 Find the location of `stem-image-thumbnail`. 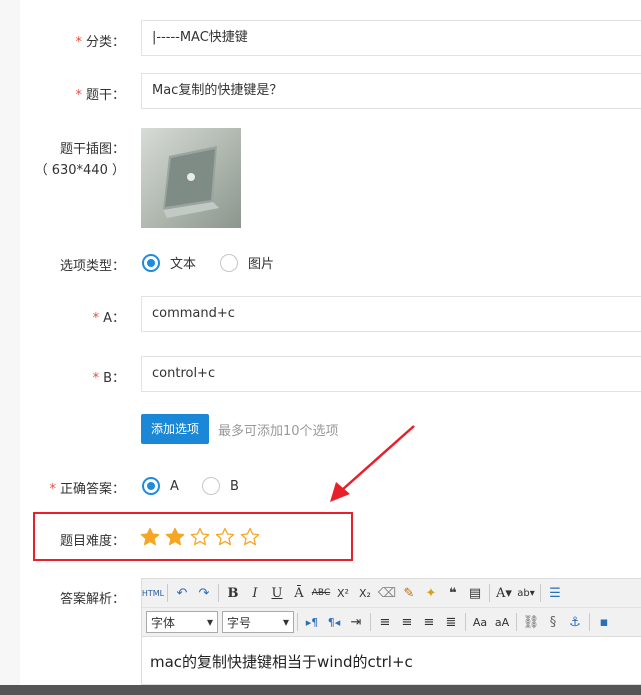

stem-image-thumbnail is located at coordinates (191, 178).